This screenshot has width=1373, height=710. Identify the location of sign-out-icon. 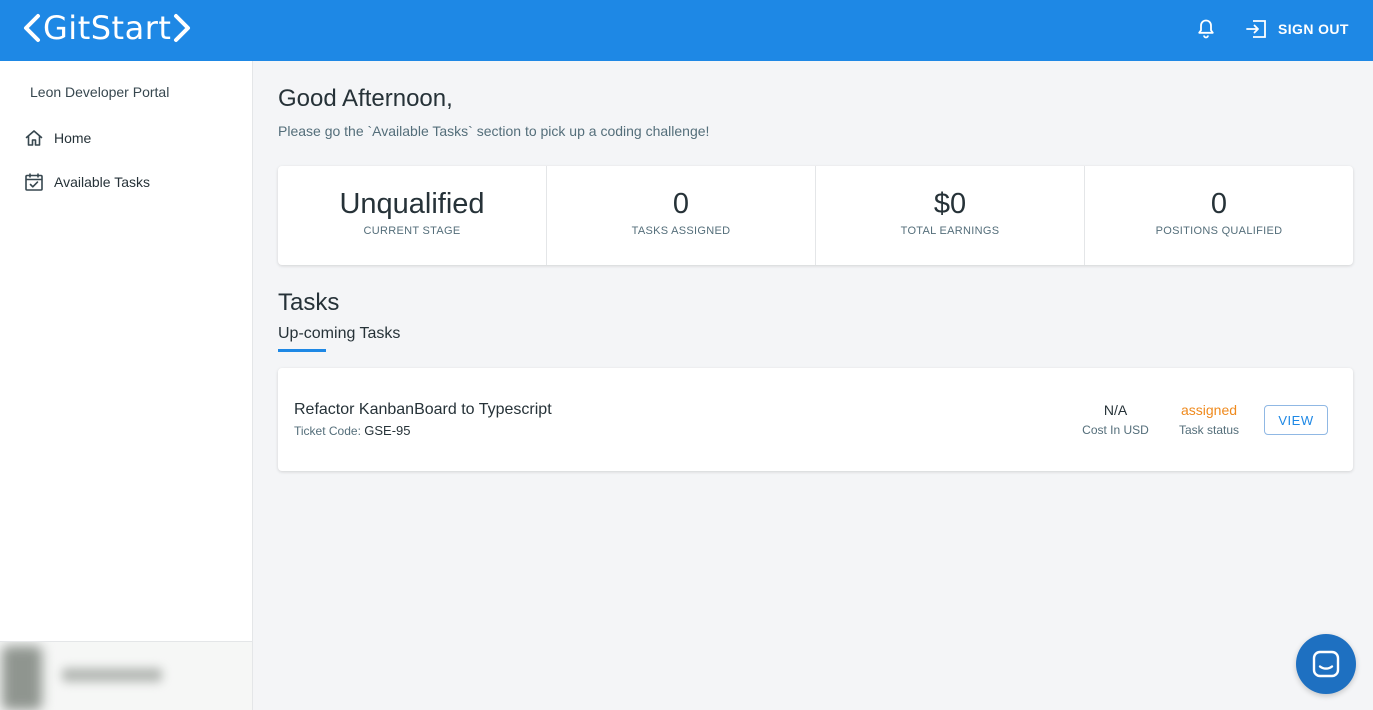
(1256, 29).